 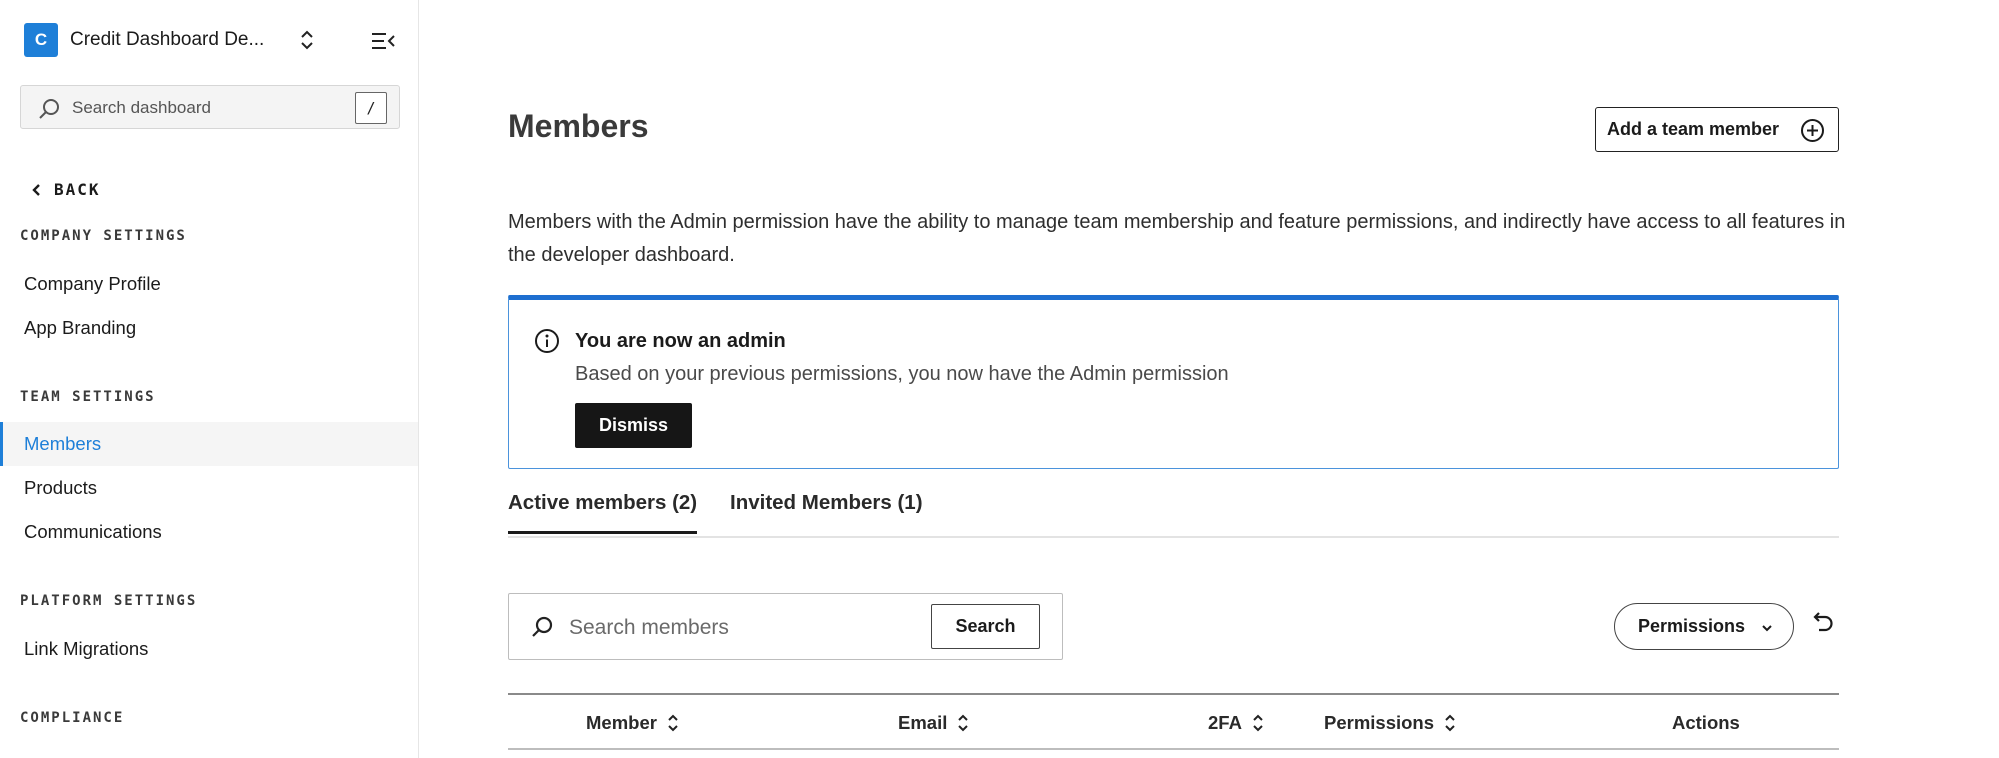 I want to click on column-member: Member, so click(x=632, y=723).